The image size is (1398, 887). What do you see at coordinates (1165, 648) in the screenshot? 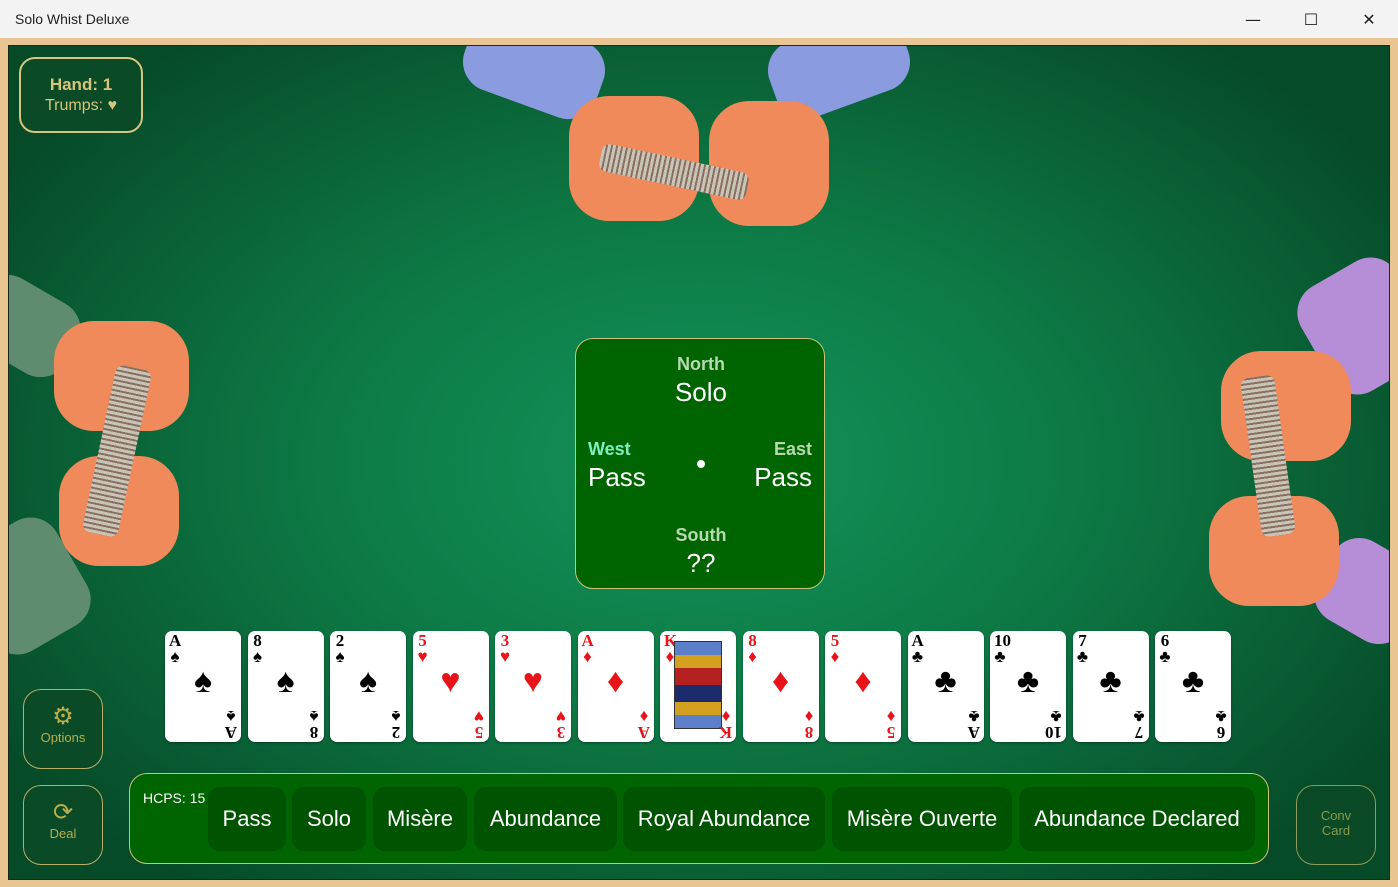
I see `card-corner-top: 6 ♣` at bounding box center [1165, 648].